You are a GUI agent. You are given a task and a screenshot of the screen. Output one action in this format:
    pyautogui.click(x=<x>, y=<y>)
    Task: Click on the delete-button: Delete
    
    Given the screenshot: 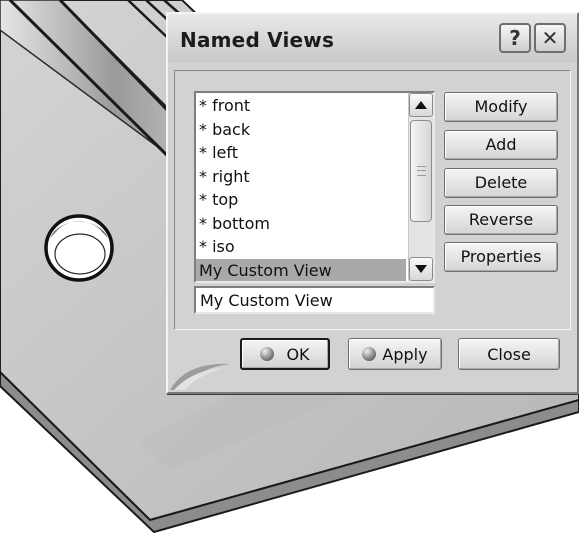 What is the action you would take?
    pyautogui.click(x=501, y=183)
    